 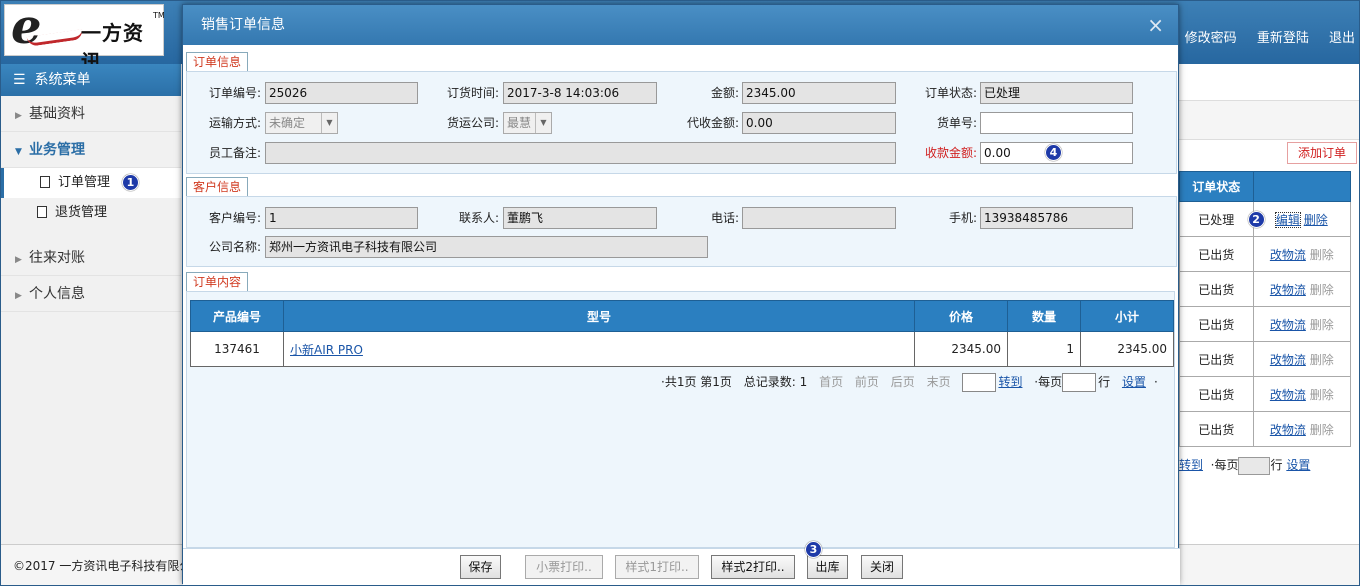 What do you see at coordinates (866, 382) in the screenshot?
I see `pager-prev: 前页` at bounding box center [866, 382].